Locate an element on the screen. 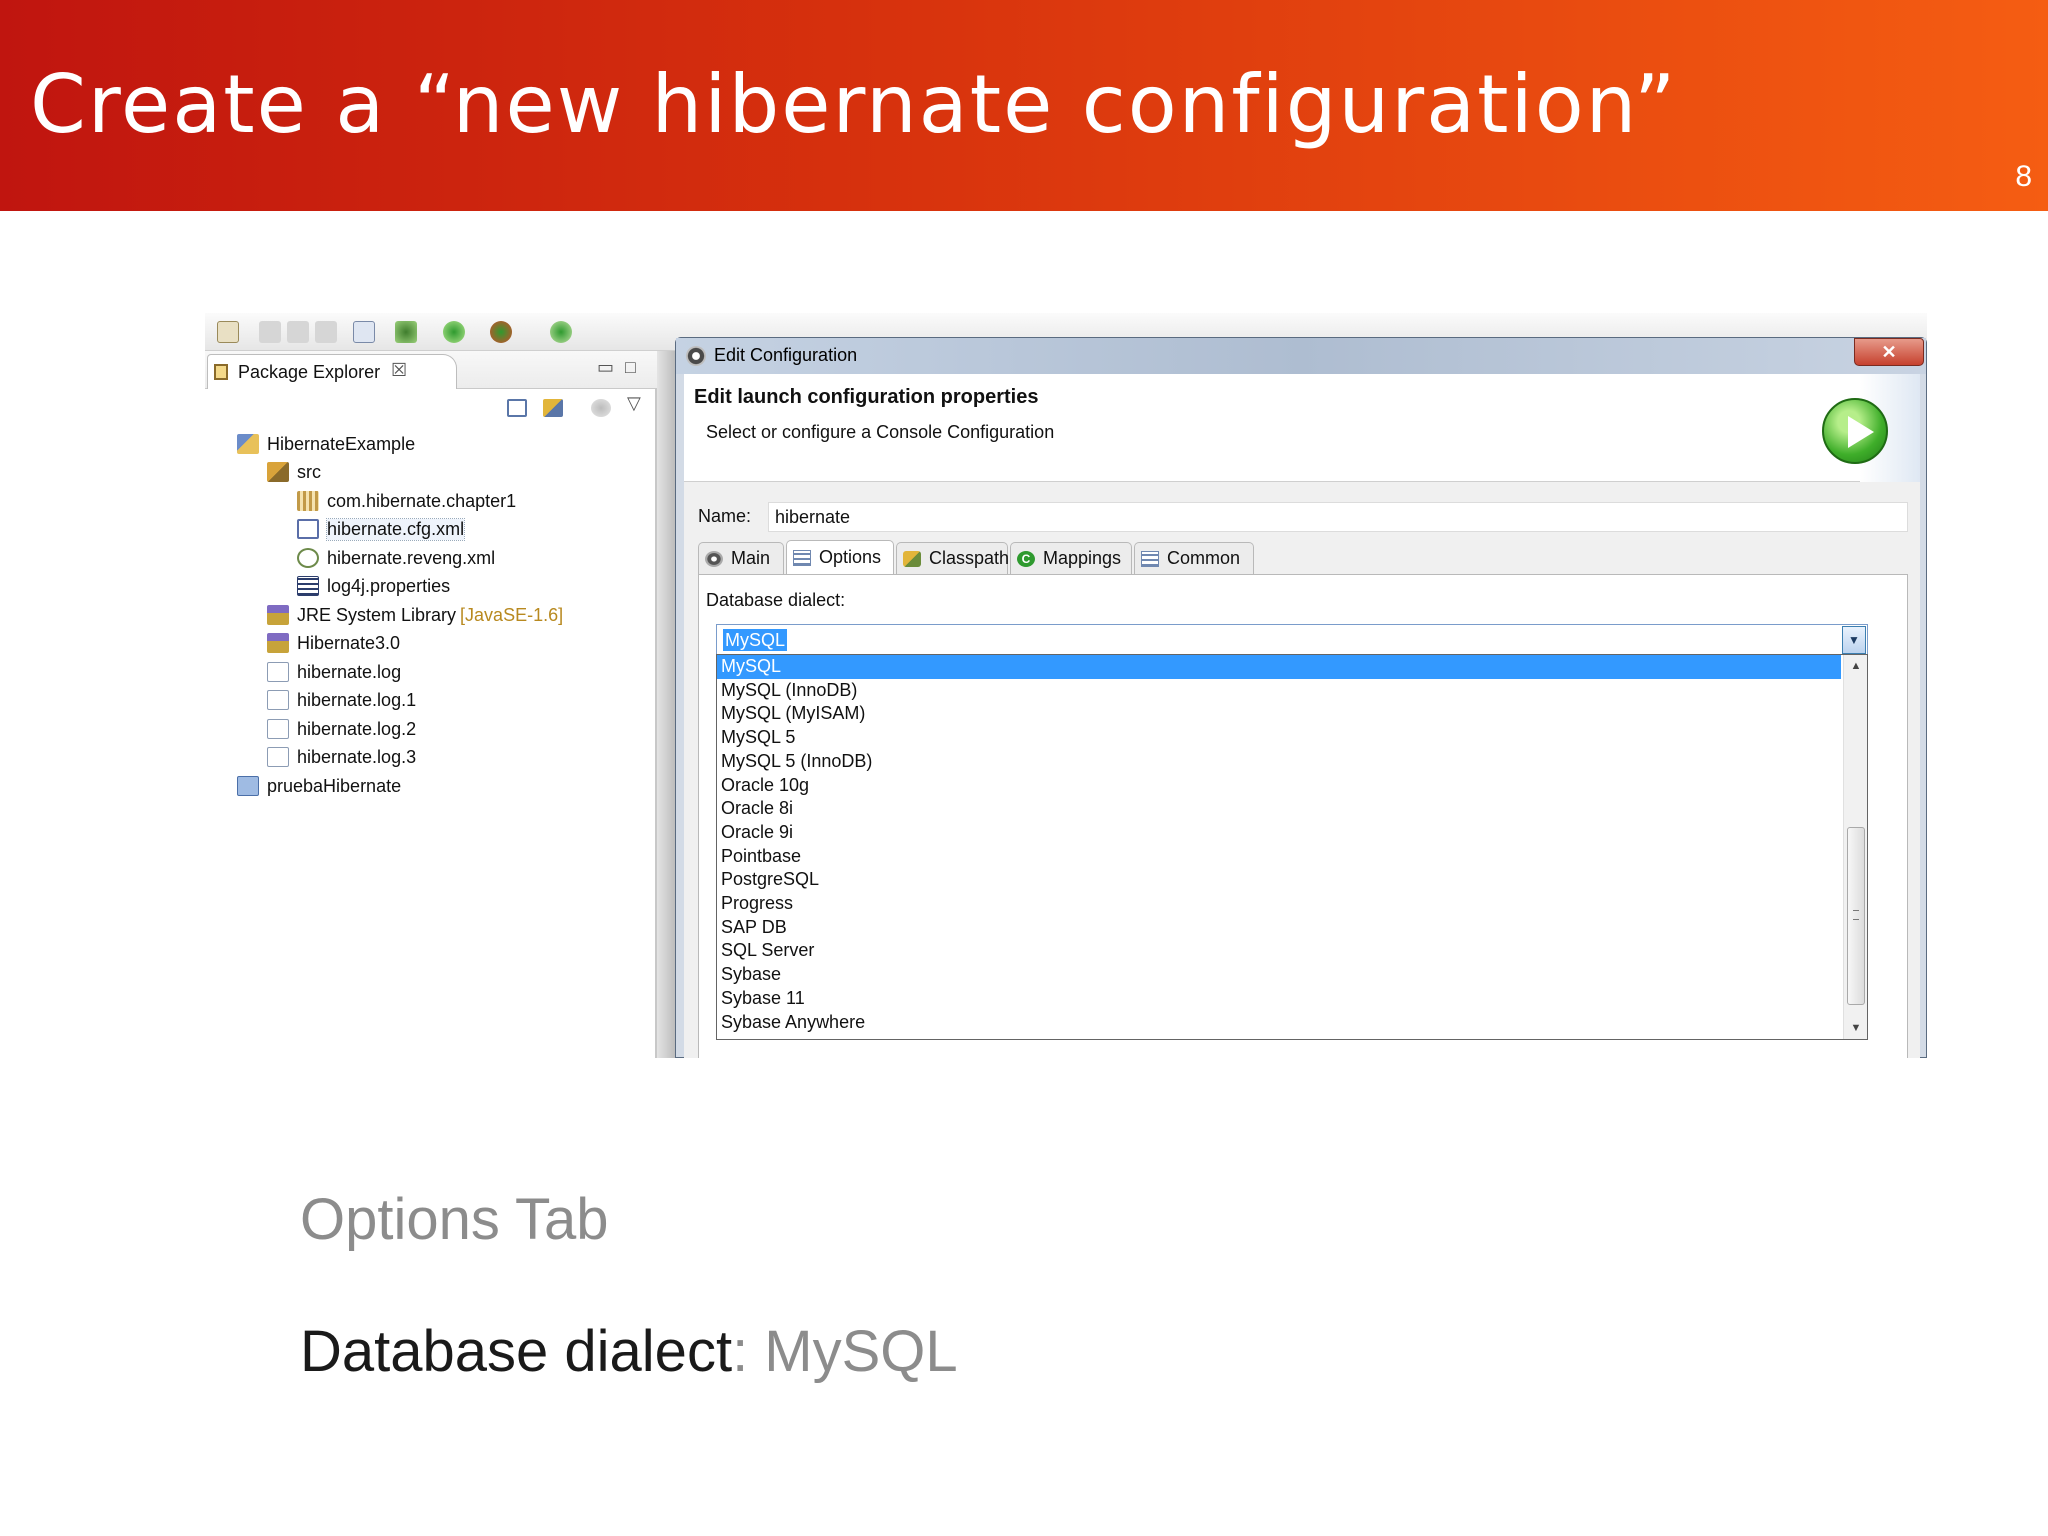  tree-item-hibernate-cfg-xml: hibernate.cfg.xml is located at coordinates (381, 529).